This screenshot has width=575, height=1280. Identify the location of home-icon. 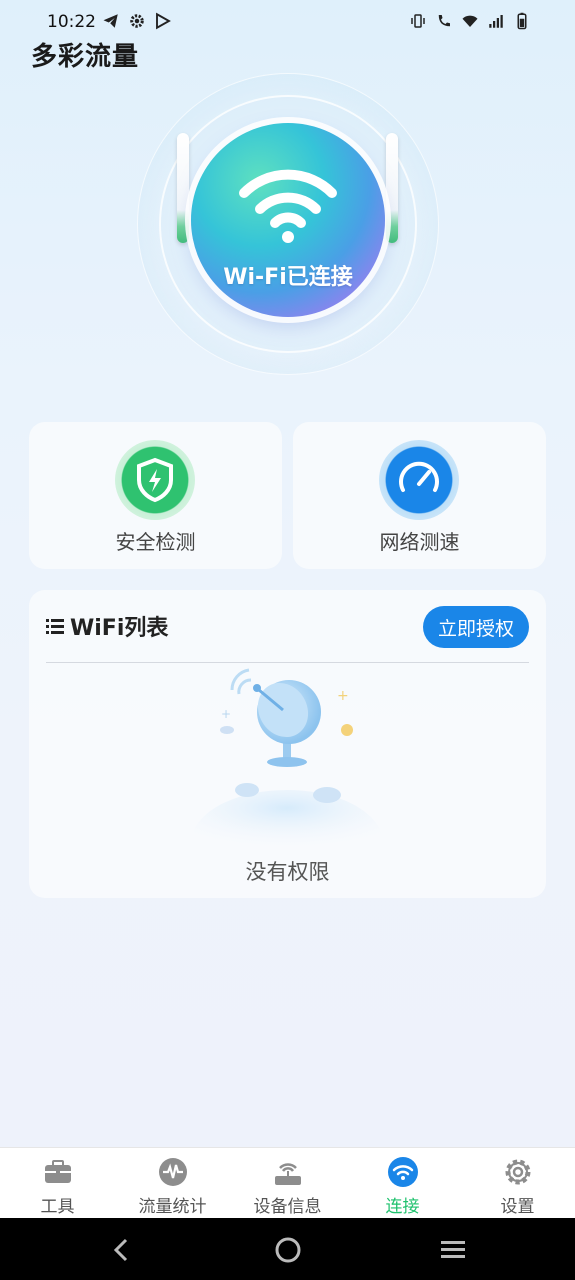
(288, 1250).